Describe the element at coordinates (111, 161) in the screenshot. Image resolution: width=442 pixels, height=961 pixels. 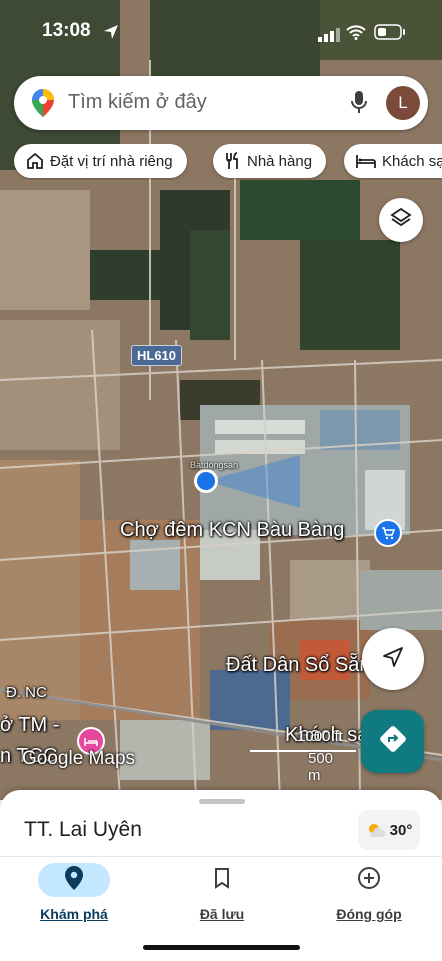
I see `chip-label: Đặt vị trí nhà riêng` at that location.